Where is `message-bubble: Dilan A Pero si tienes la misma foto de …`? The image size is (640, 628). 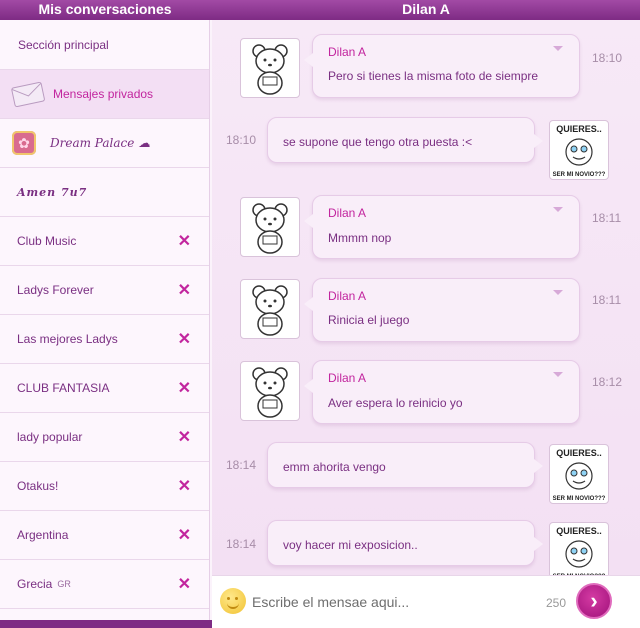
message-bubble: Dilan A Pero si tienes la misma foto de … is located at coordinates (442, 66).